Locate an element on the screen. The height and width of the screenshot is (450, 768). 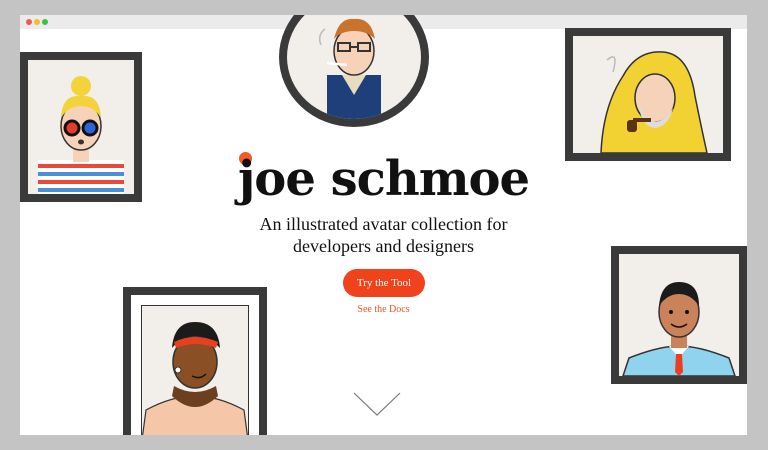
tagline-line-1: An illustrated avatar collection for is located at coordinates (383, 224).